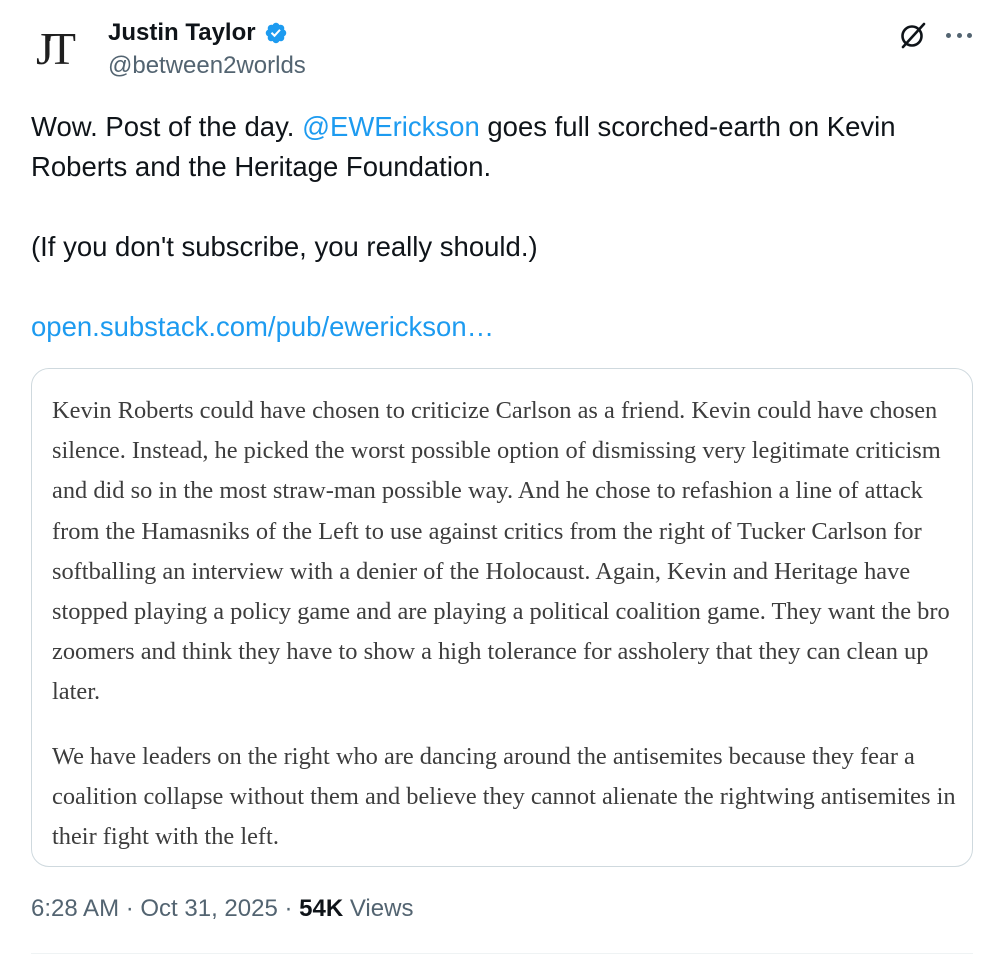  I want to click on grok-icon, so click(913, 35).